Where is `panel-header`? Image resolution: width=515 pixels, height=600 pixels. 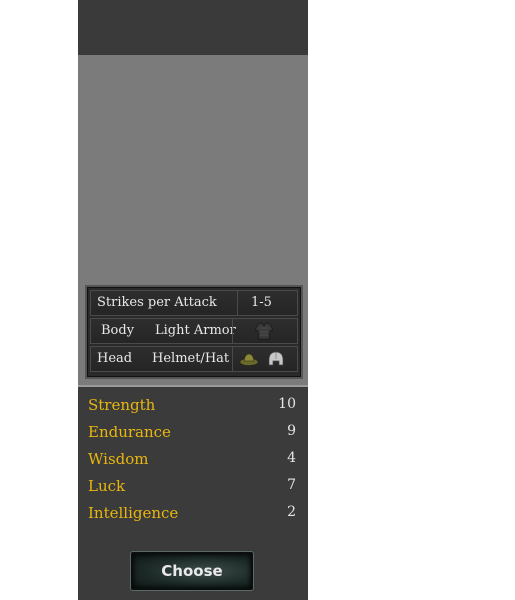 panel-header is located at coordinates (193, 27).